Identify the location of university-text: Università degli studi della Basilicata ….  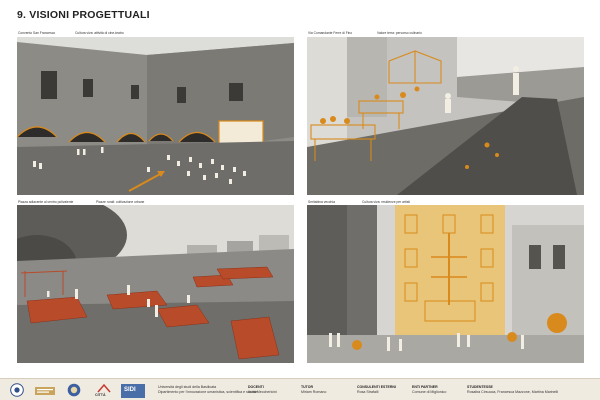
(208, 389).